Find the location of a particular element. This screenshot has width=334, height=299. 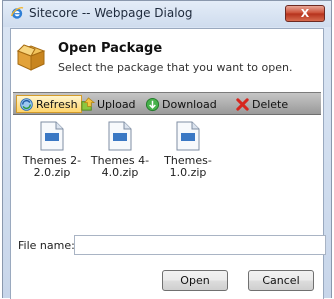

file-name-row: File name: is located at coordinates (168, 246).